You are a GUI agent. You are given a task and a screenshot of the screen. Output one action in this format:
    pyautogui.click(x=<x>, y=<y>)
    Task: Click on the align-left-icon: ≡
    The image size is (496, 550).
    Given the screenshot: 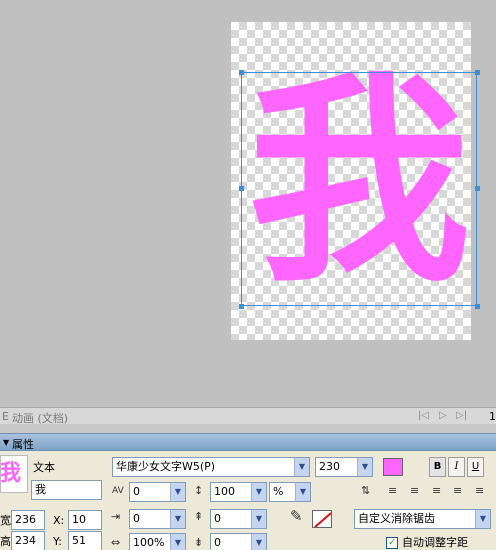 What is the action you would take?
    pyautogui.click(x=392, y=491)
    